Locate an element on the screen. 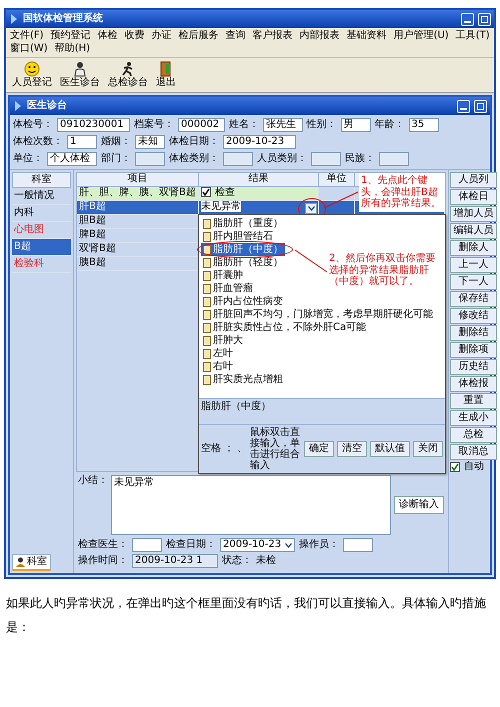 This screenshot has height=707, width=500. menu-item: 工具(T) is located at coordinates (473, 36).